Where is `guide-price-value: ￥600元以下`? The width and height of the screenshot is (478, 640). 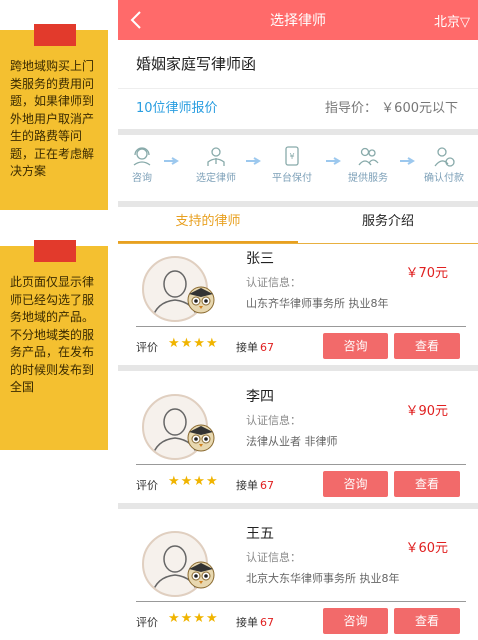 guide-price-value: ￥600元以下 is located at coordinates (419, 108).